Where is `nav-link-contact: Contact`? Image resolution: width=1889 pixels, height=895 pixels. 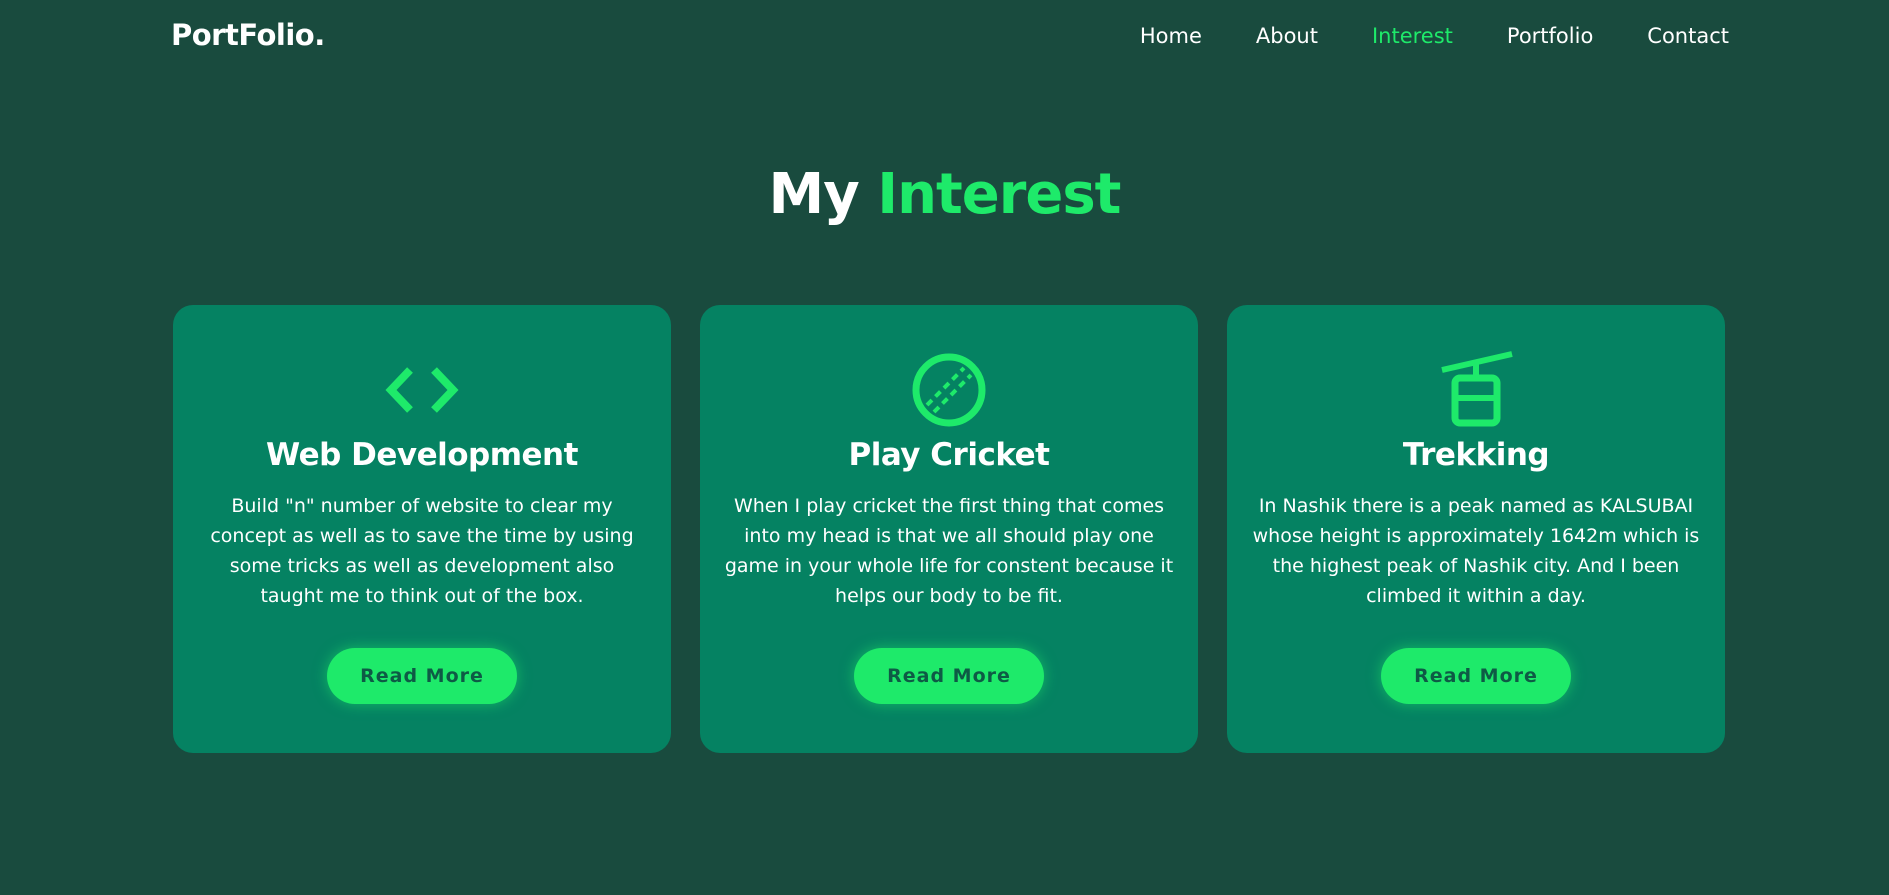
nav-link-contact: Contact is located at coordinates (1688, 36).